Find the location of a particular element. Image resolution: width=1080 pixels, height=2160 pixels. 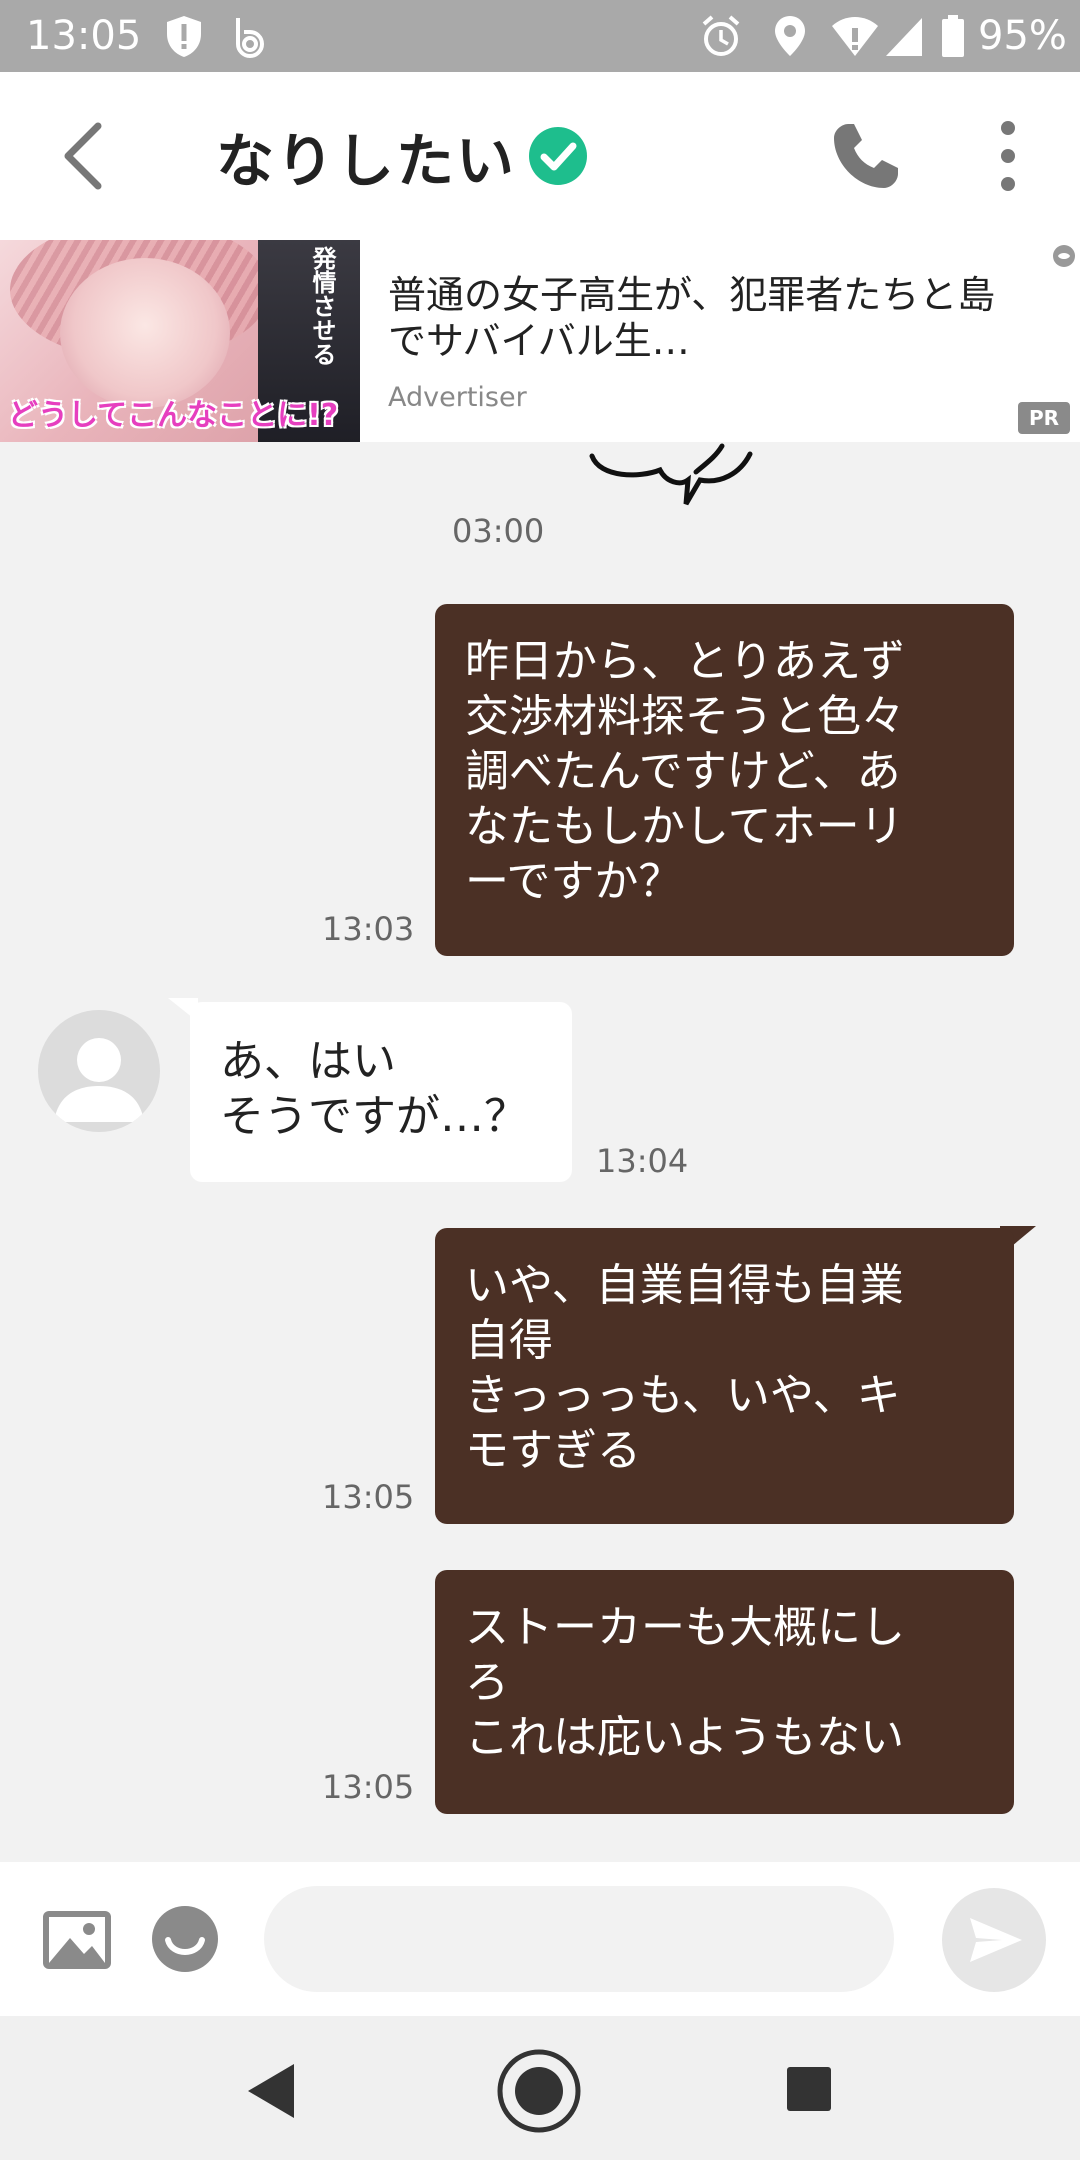

send-button is located at coordinates (994, 1940).